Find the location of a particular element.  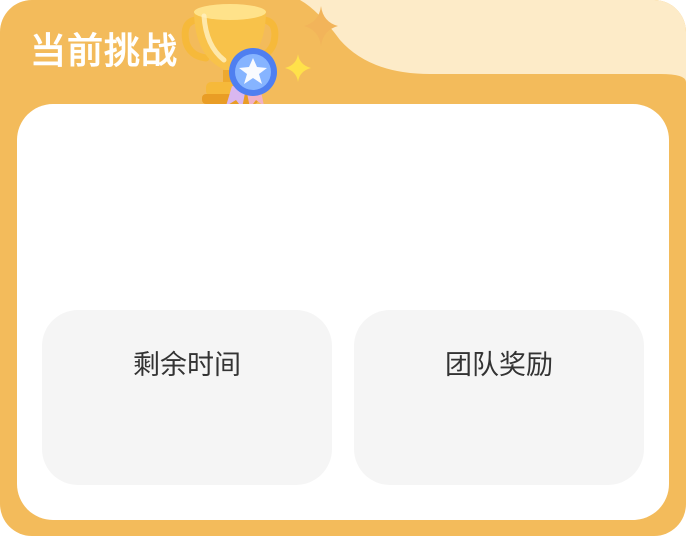

trophy-medal-icon is located at coordinates (230, 56).